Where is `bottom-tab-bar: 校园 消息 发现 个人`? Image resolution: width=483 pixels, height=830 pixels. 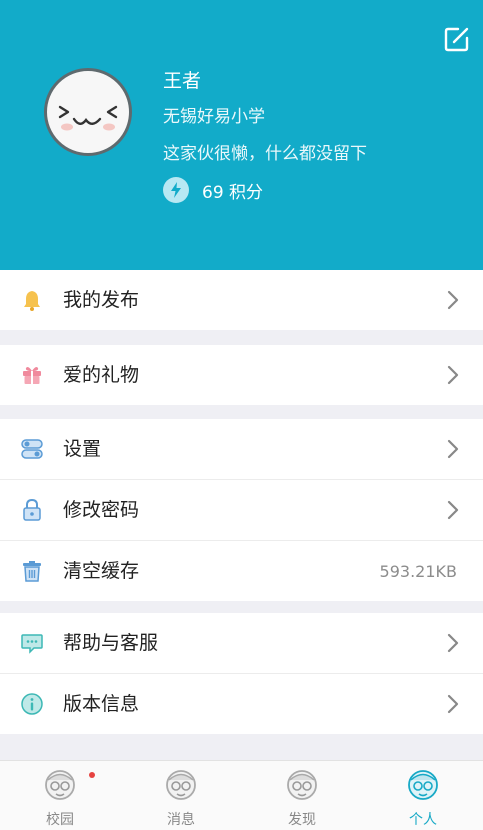
bottom-tab-bar: 校园 消息 发现 个人 is located at coordinates (241, 795).